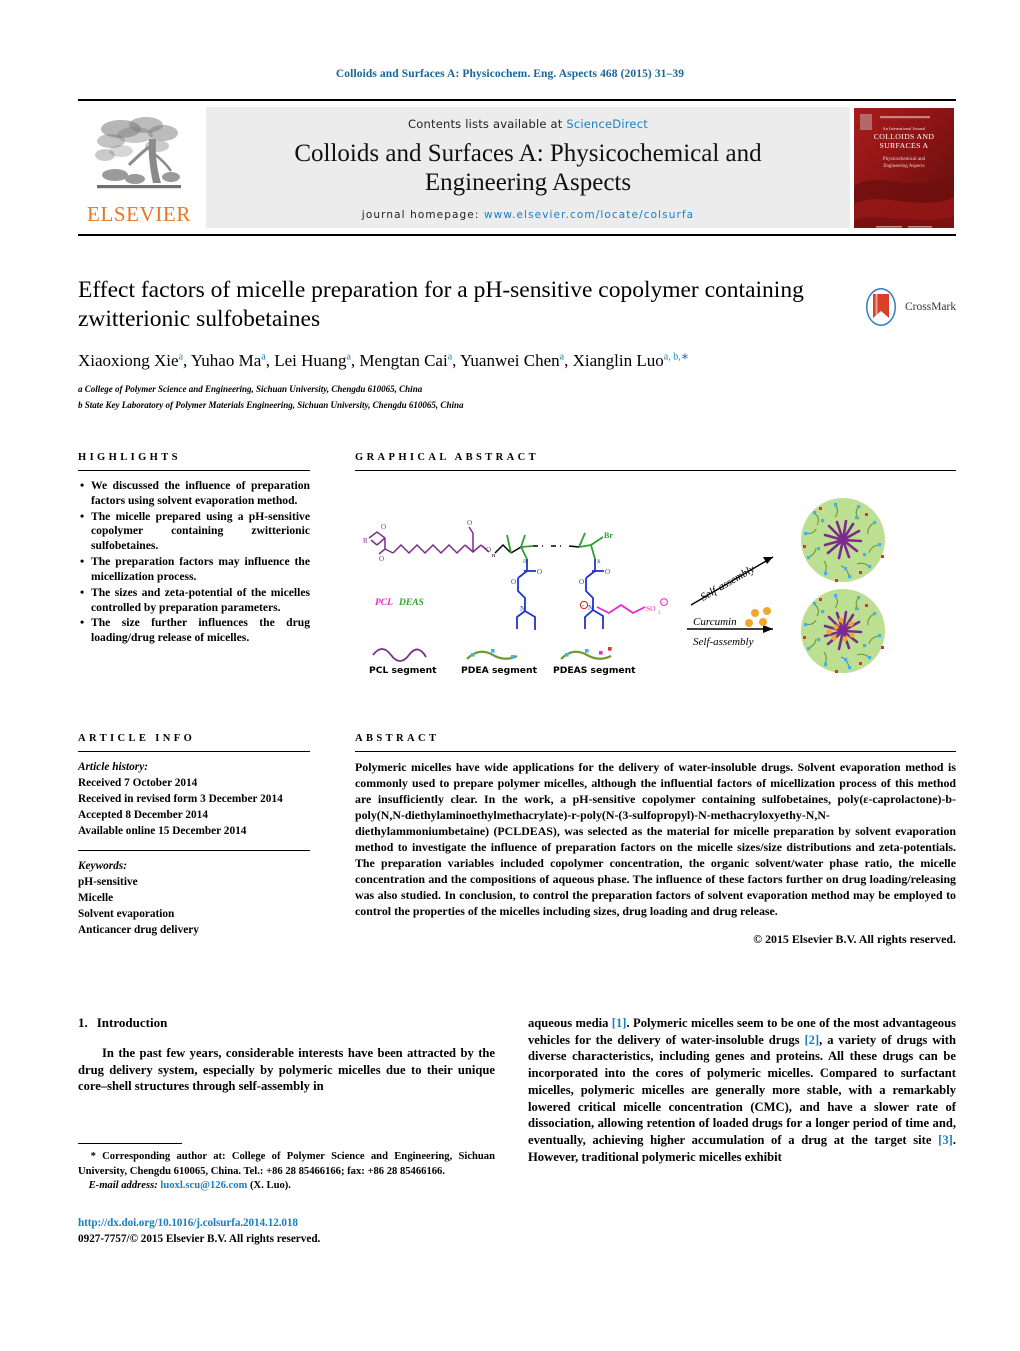 The width and height of the screenshot is (1020, 1351). What do you see at coordinates (130, 1143) in the screenshot?
I see `footnote-rule` at bounding box center [130, 1143].